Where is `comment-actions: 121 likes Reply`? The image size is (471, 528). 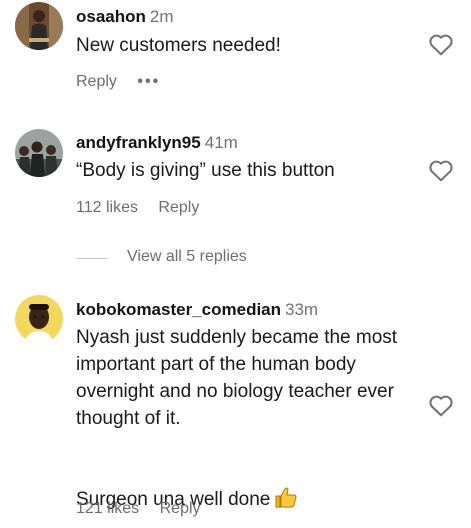 comment-actions: 121 likes Reply is located at coordinates (146, 509).